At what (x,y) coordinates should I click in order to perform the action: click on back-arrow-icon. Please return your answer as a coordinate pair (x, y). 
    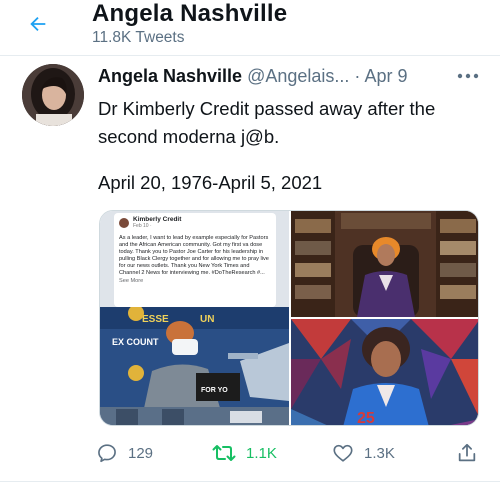
    Looking at the image, I should click on (38, 24).